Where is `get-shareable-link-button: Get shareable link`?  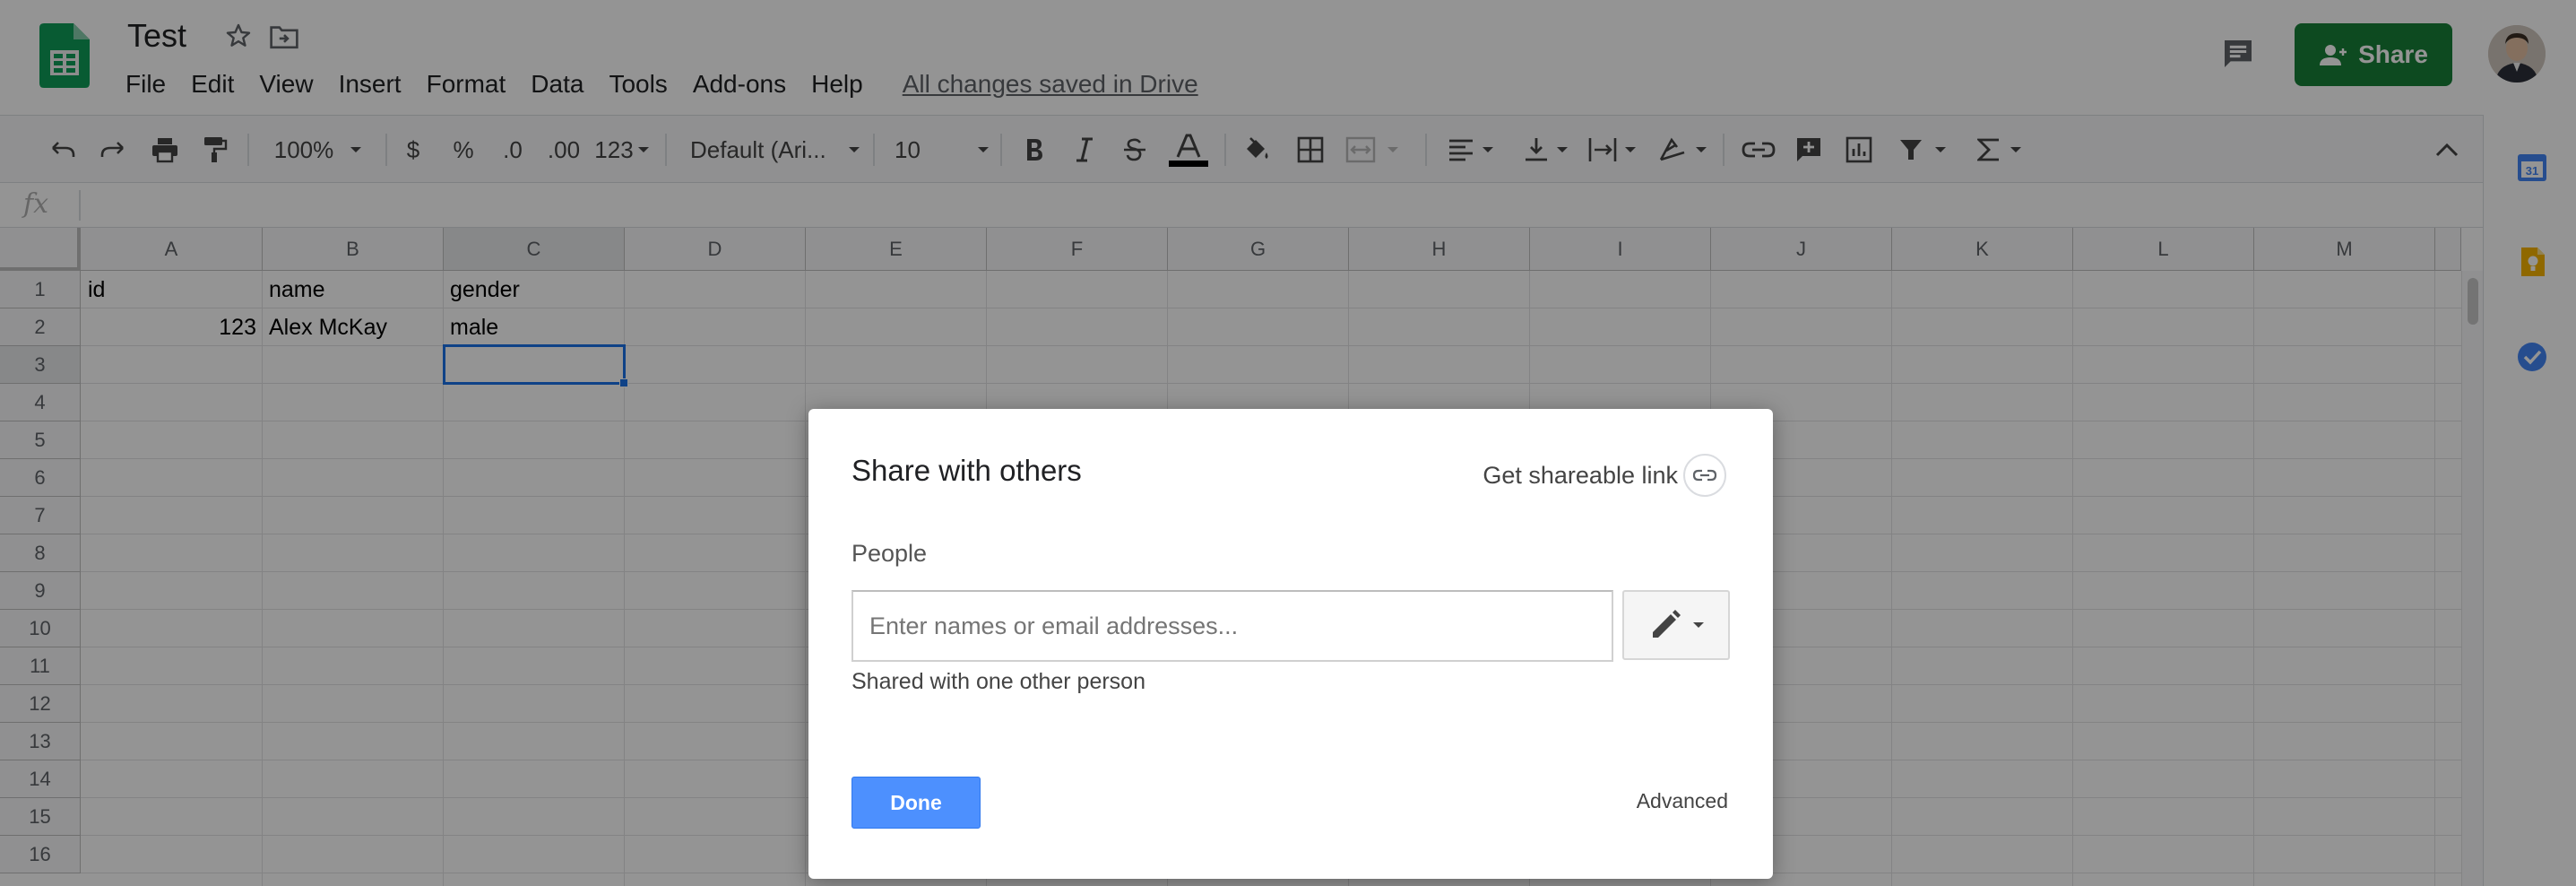
get-shareable-link-button: Get shareable link is located at coordinates (1604, 476).